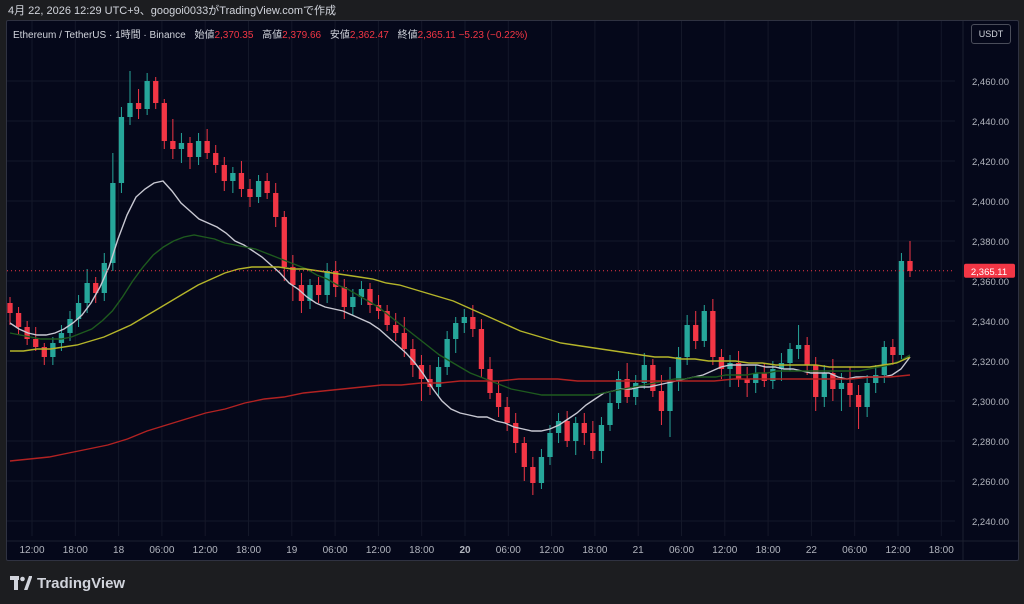 Image resolution: width=1024 pixels, height=604 pixels. I want to click on y-axis-tick-label: 2,240.00, so click(990, 522).